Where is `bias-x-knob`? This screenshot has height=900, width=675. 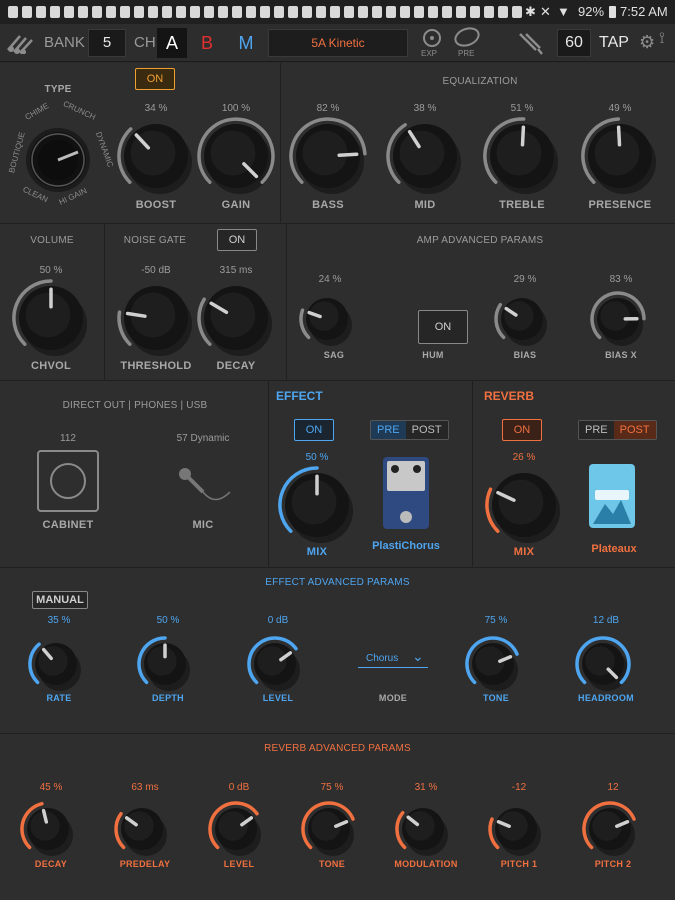
bias-x-knob is located at coordinates (618, 319).